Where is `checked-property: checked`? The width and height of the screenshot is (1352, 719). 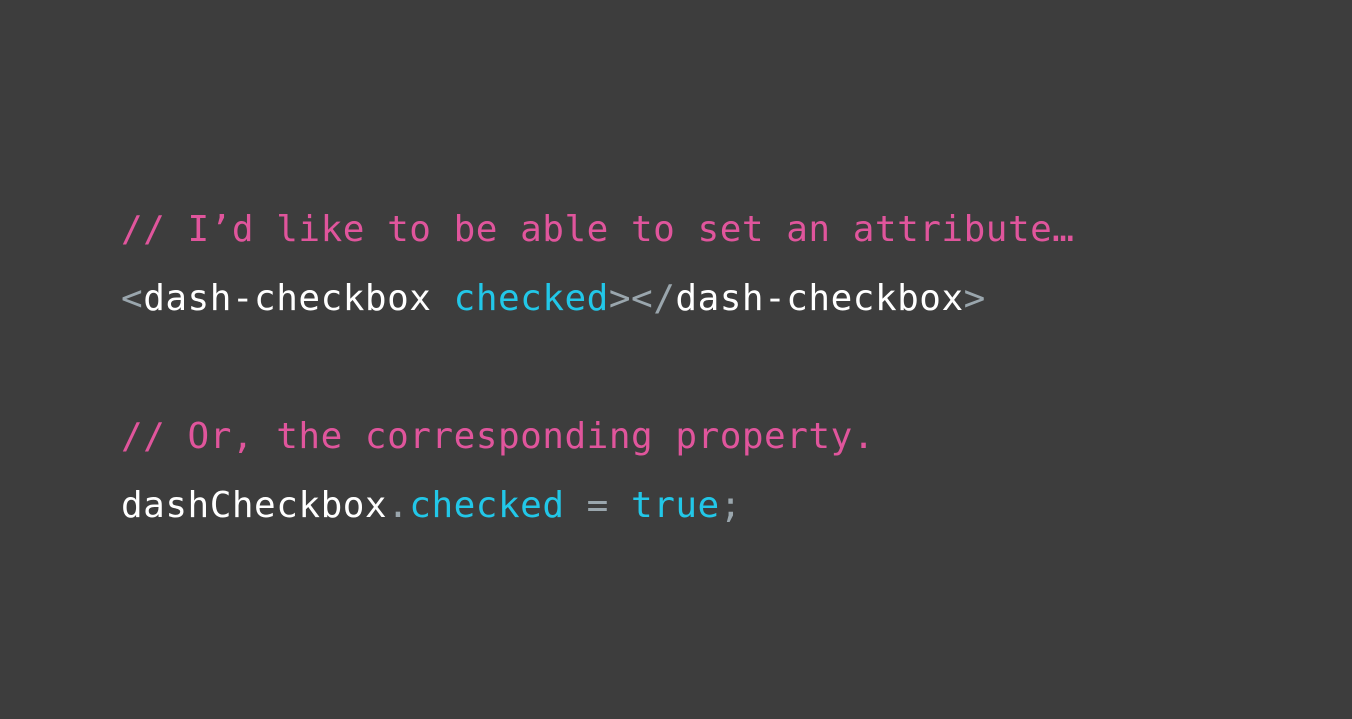 checked-property: checked is located at coordinates (487, 505).